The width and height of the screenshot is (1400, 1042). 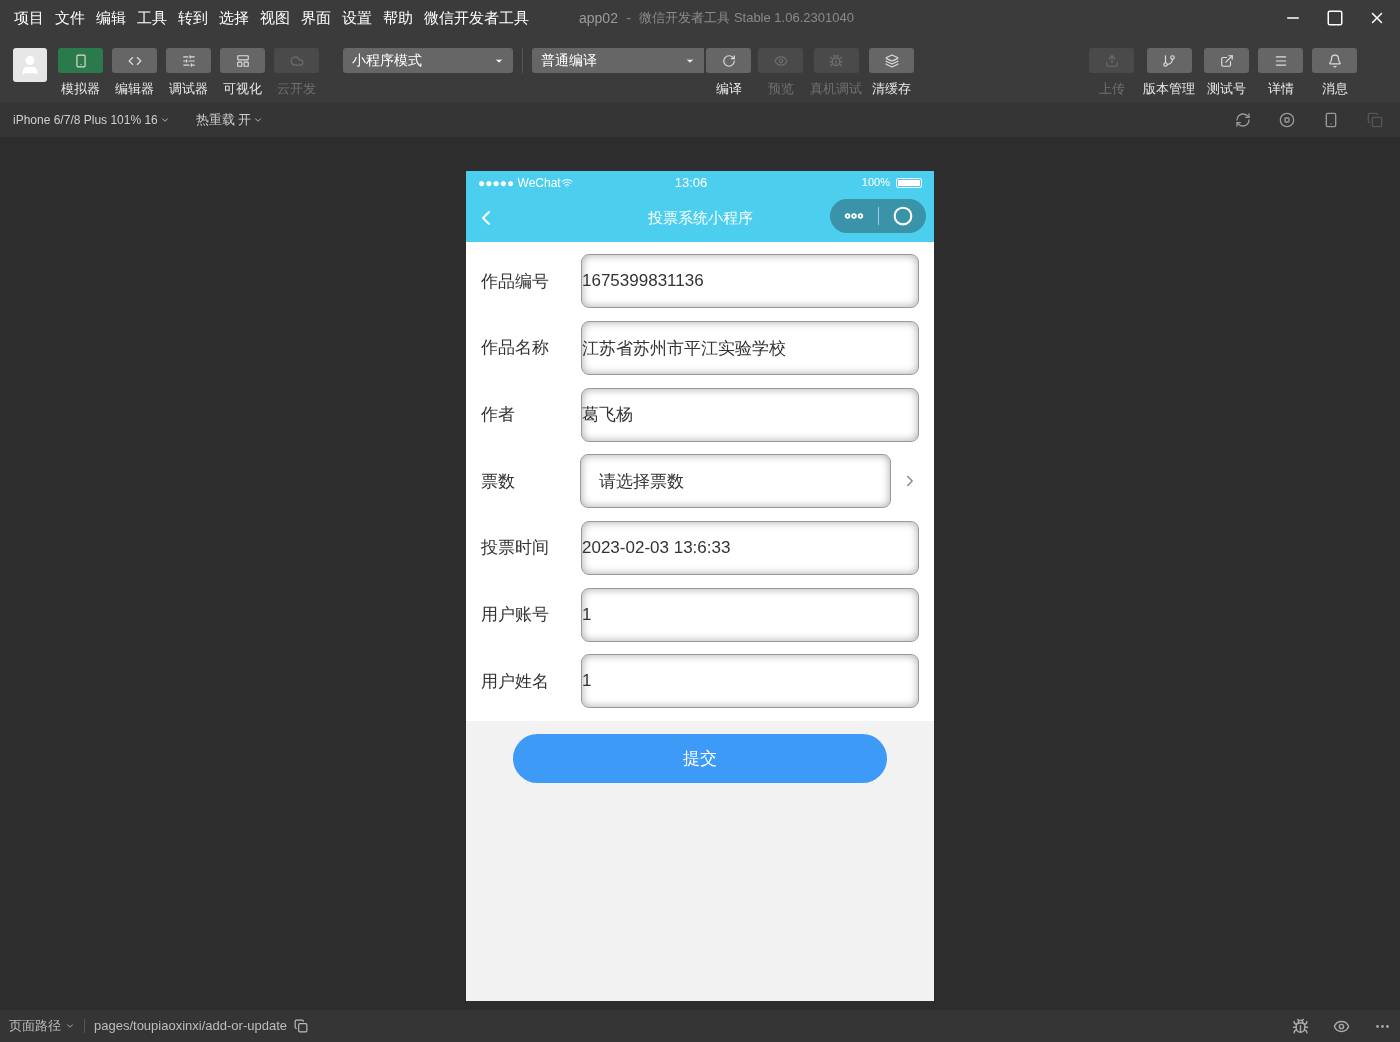 I want to click on copy-icon, so click(x=300, y=1026).